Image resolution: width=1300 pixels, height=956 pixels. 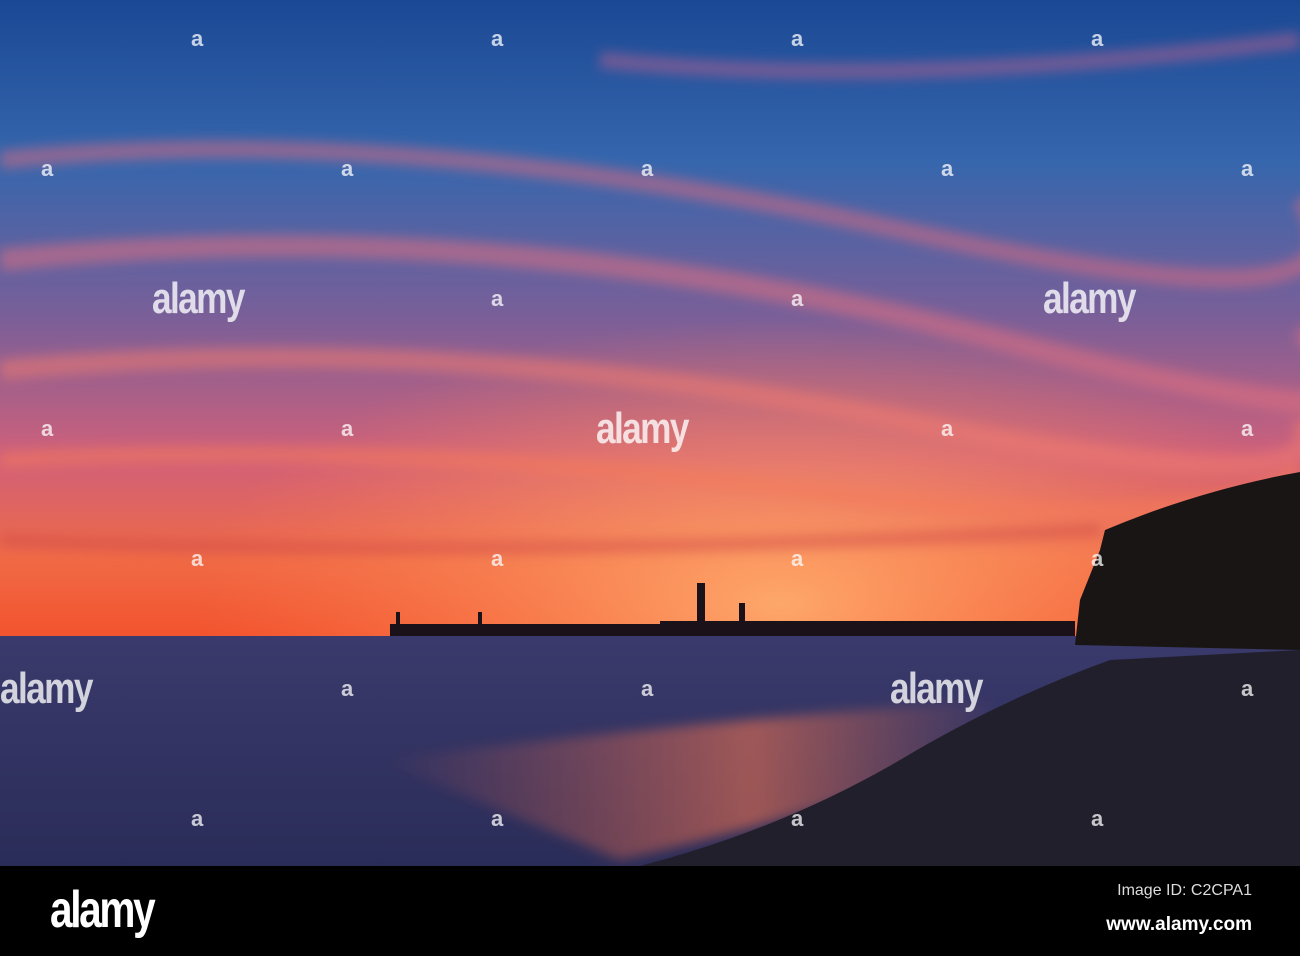 What do you see at coordinates (1179, 925) in the screenshot?
I see `website-link: www.alamy.com` at bounding box center [1179, 925].